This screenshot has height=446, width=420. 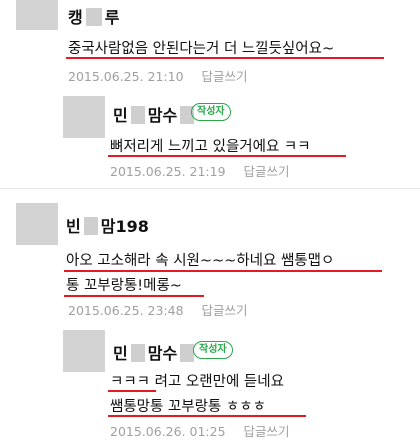 What do you see at coordinates (210, 188) in the screenshot?
I see `divider` at bounding box center [210, 188].